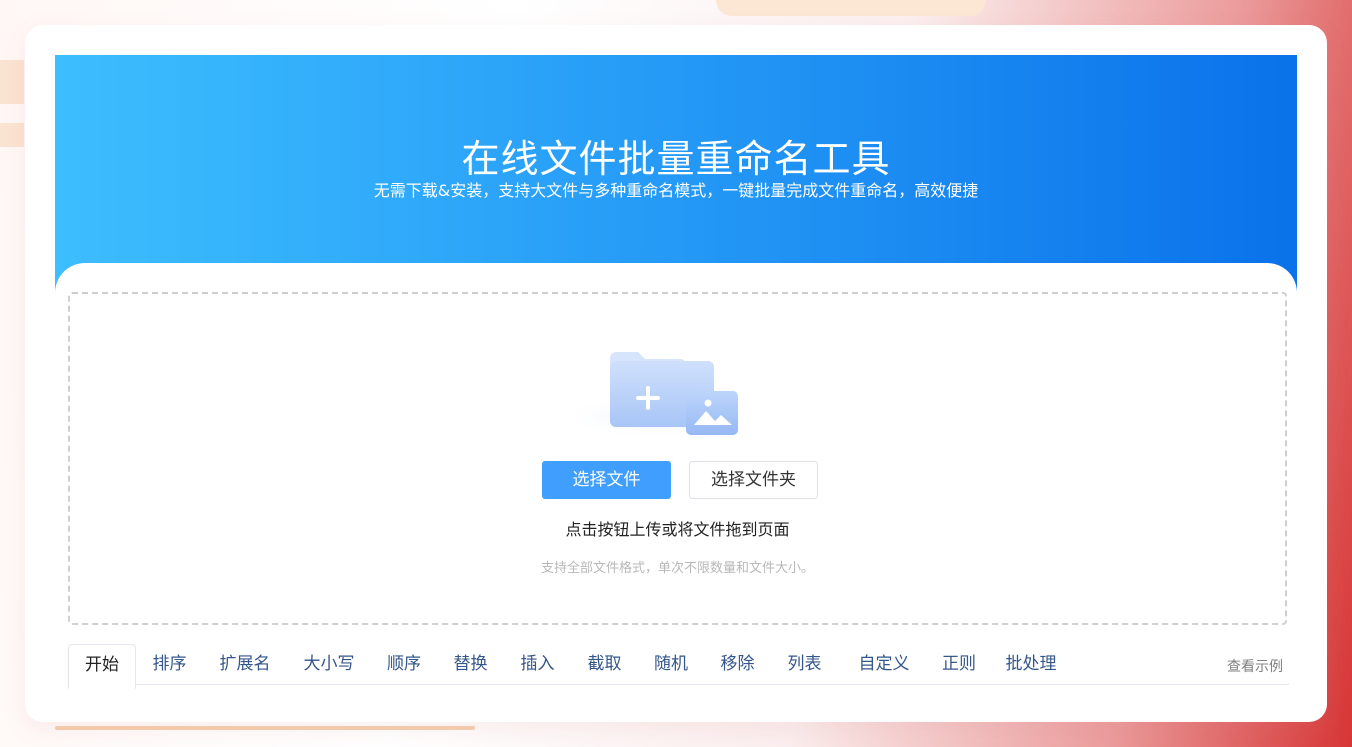  Describe the element at coordinates (655, 395) in the screenshot. I see `folder-plus-image-icon` at that location.